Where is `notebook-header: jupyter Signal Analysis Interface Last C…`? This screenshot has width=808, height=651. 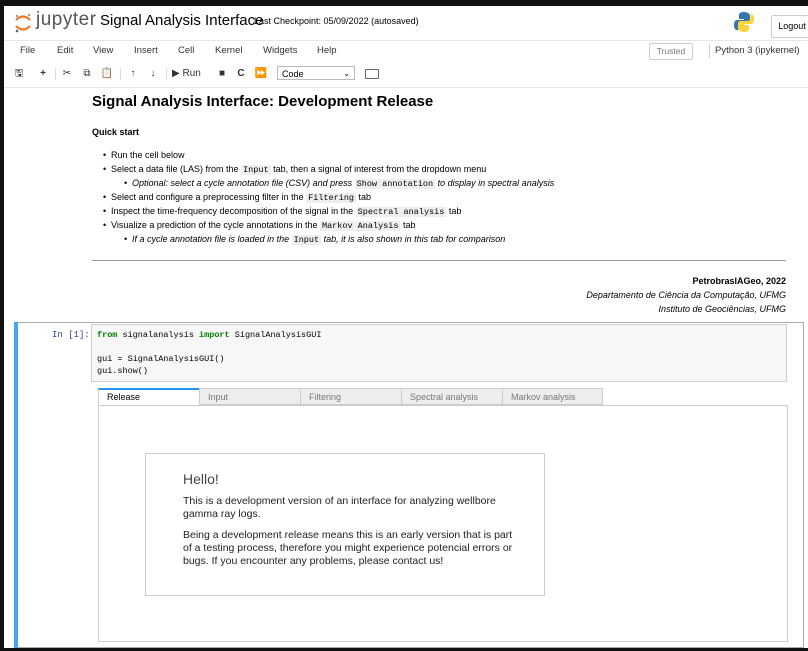
notebook-header: jupyter Signal Analysis Interface Last C… is located at coordinates (406, 22).